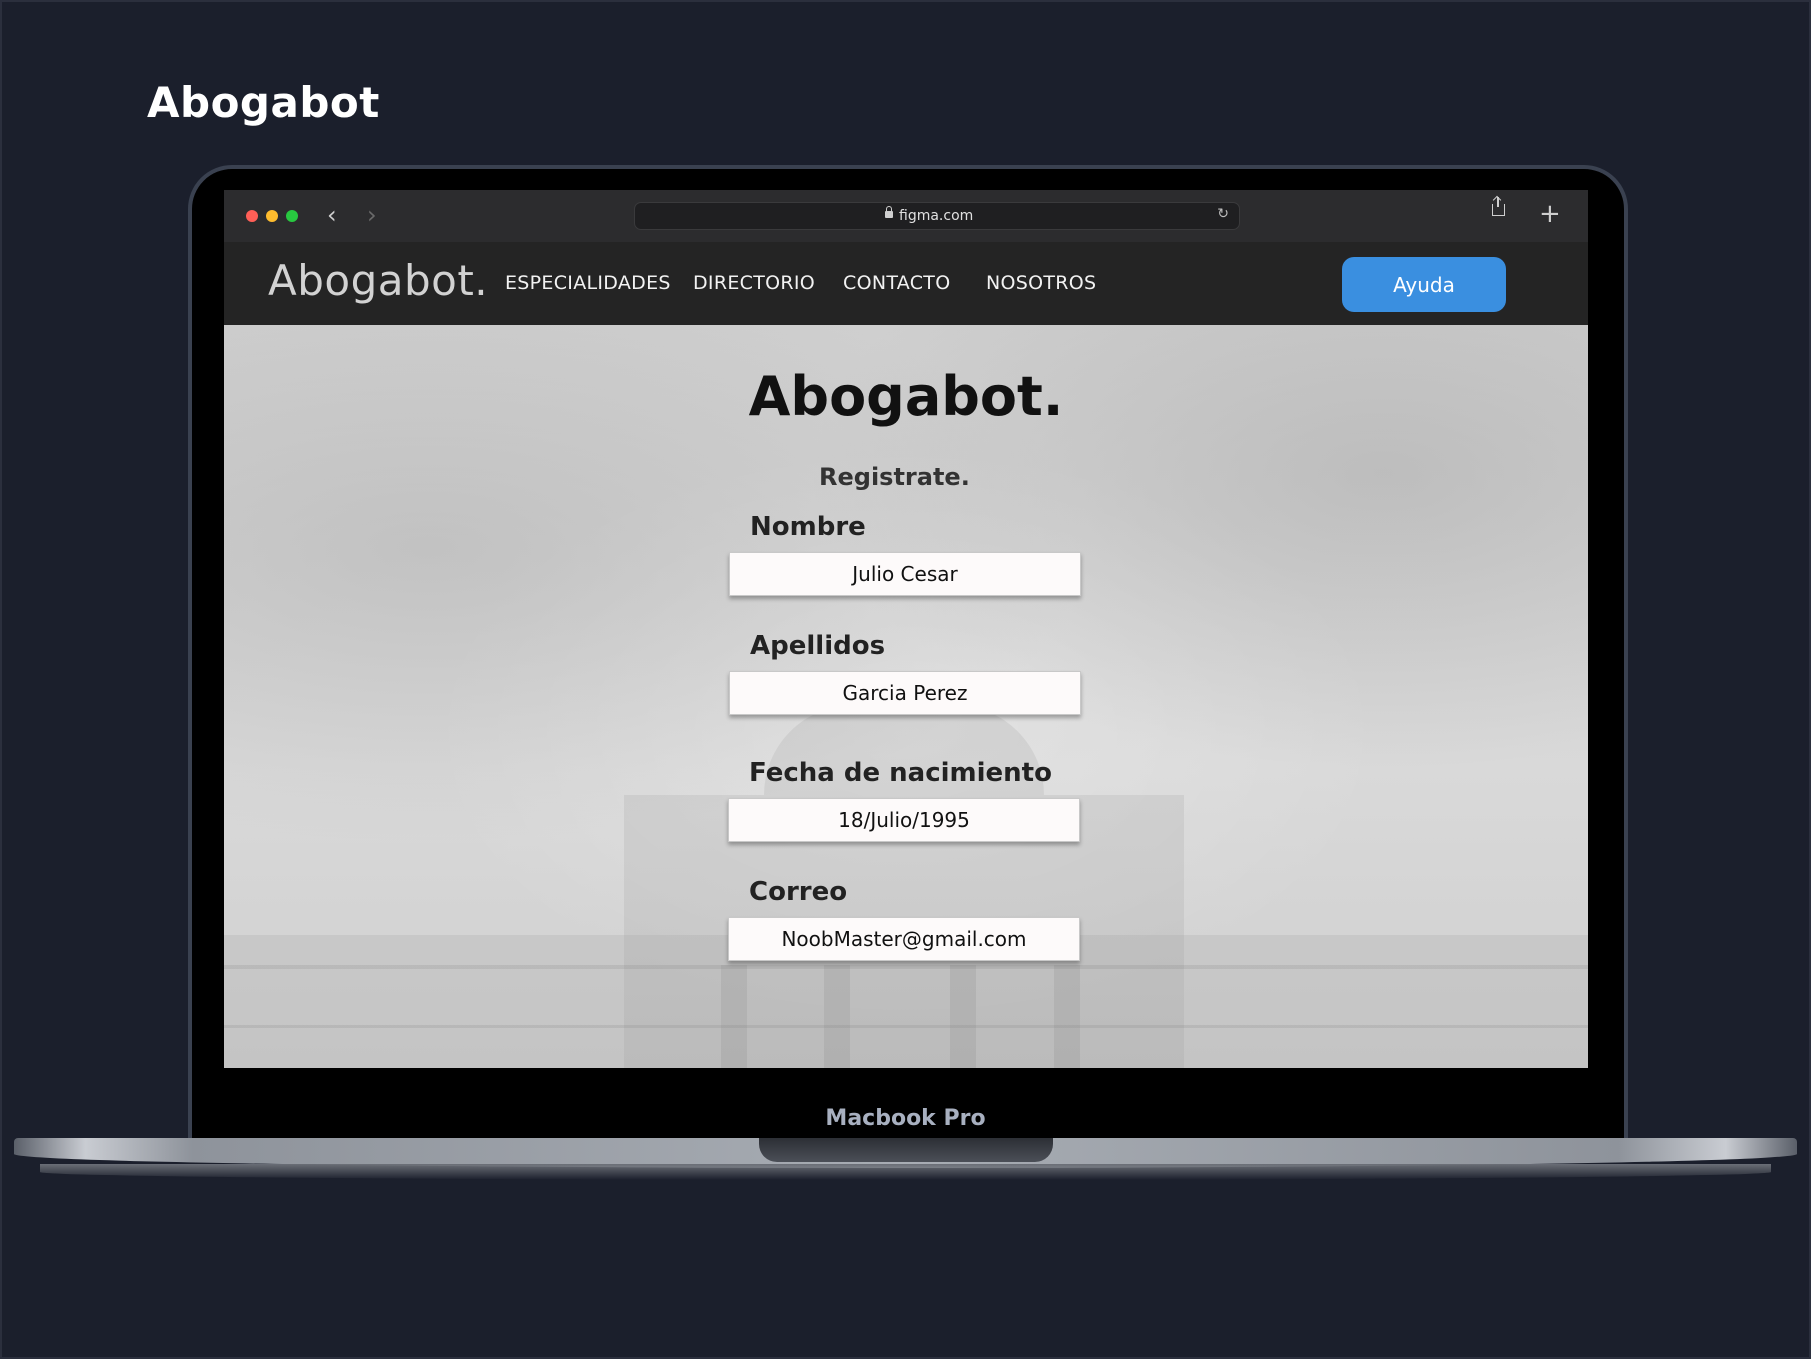 The image size is (1811, 1359). What do you see at coordinates (252, 216) in the screenshot?
I see `close-window-button` at bounding box center [252, 216].